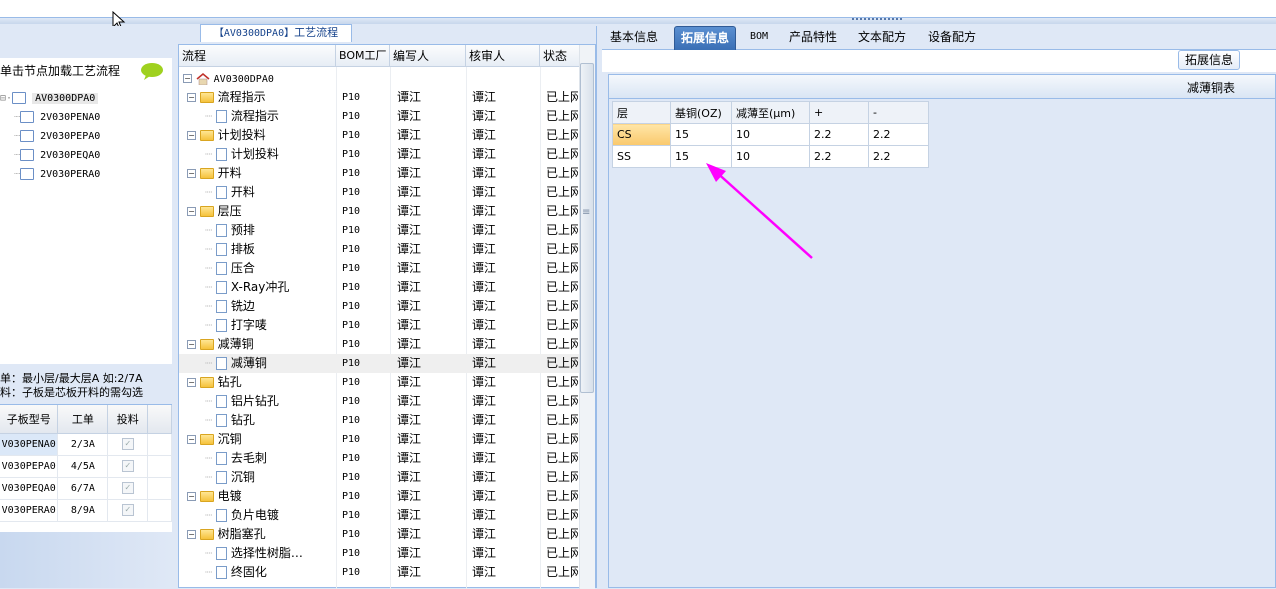  I want to click on tab-basic-info: 基本信息, so click(634, 38).